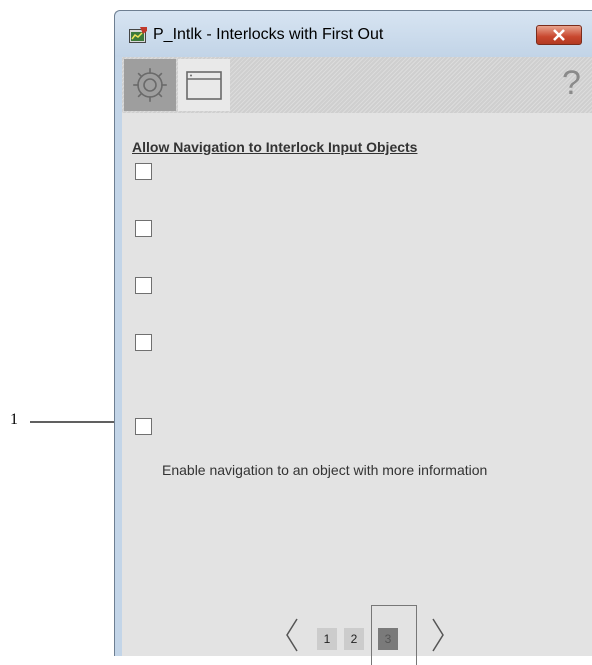 This screenshot has height=665, width=592. What do you see at coordinates (138, 35) in the screenshot?
I see `faceplate-app-icon` at bounding box center [138, 35].